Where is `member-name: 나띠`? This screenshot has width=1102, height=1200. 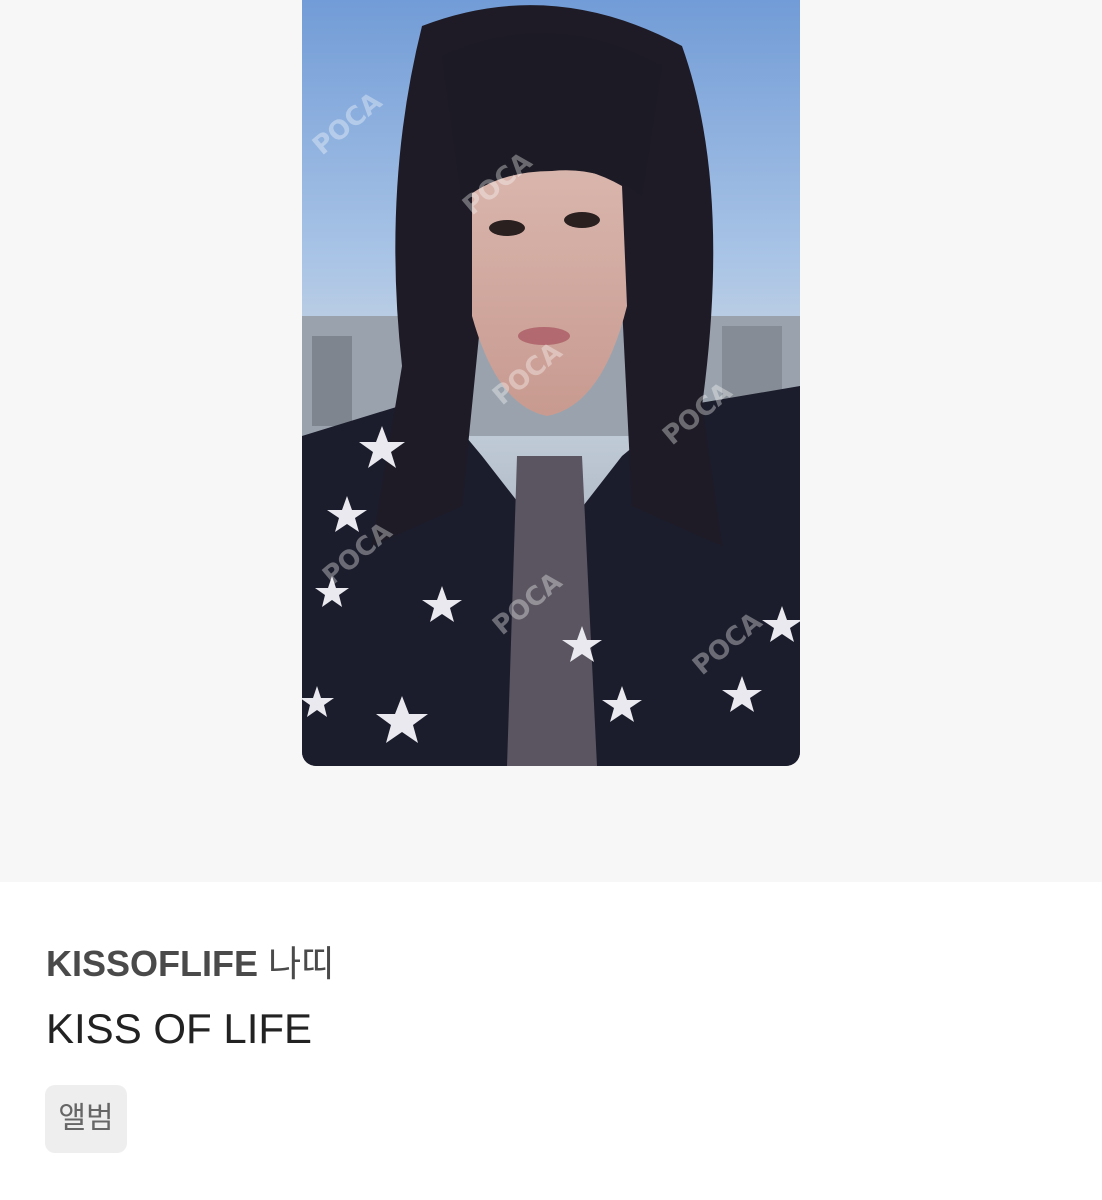
member-name: 나띠 is located at coordinates (301, 963).